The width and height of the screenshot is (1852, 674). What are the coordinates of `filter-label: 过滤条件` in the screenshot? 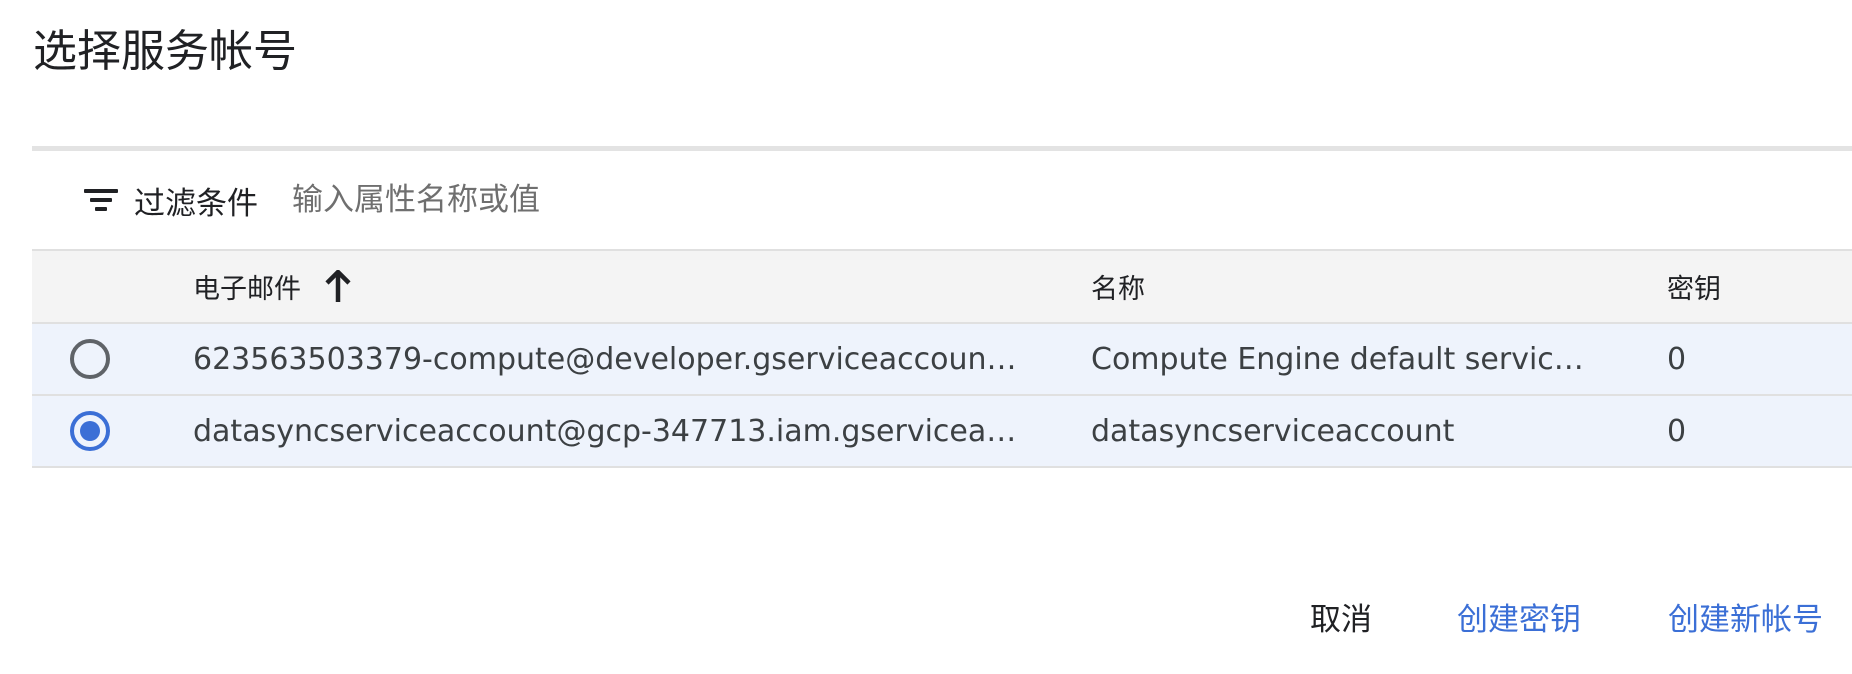 It's located at (196, 203).